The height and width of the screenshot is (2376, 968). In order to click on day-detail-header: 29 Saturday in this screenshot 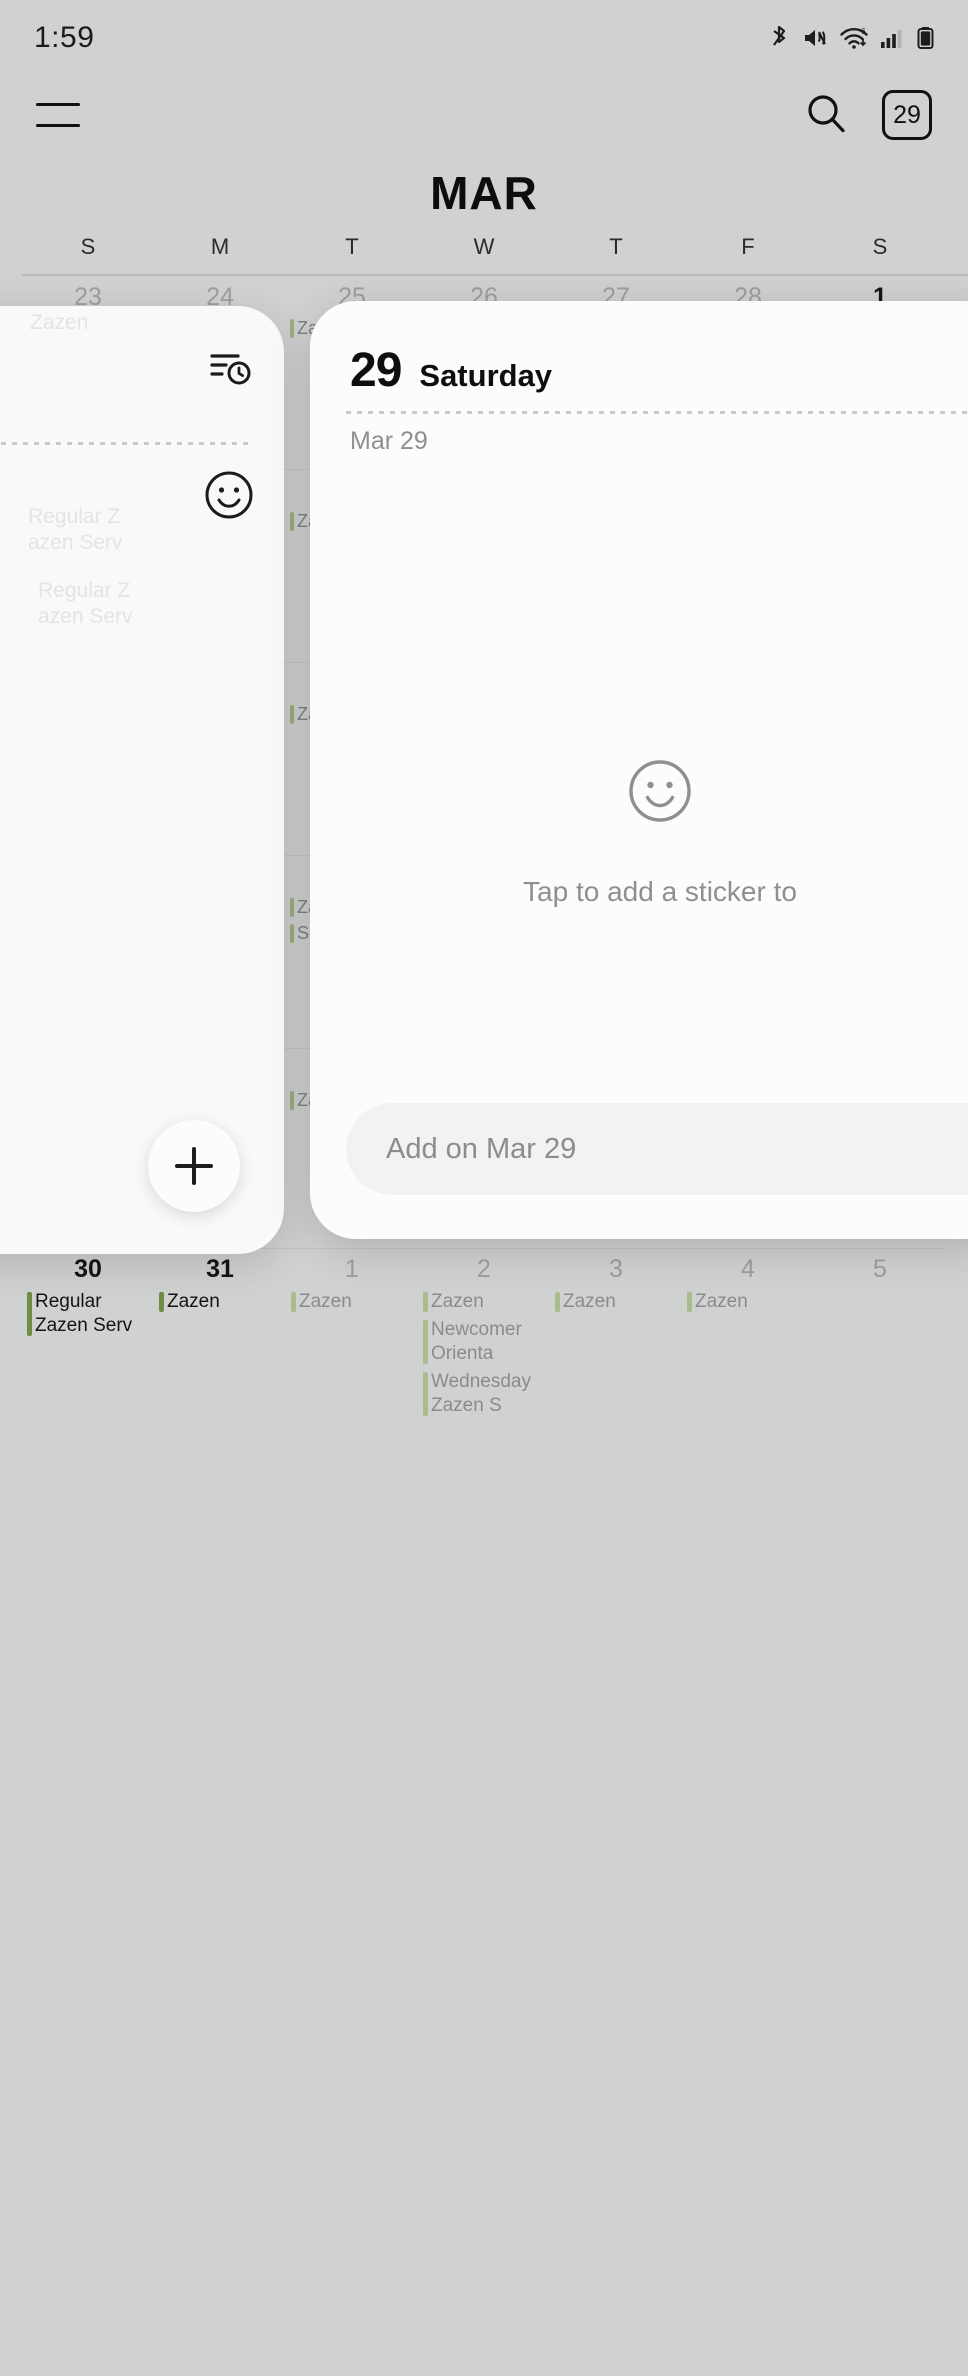, I will do `click(451, 370)`.